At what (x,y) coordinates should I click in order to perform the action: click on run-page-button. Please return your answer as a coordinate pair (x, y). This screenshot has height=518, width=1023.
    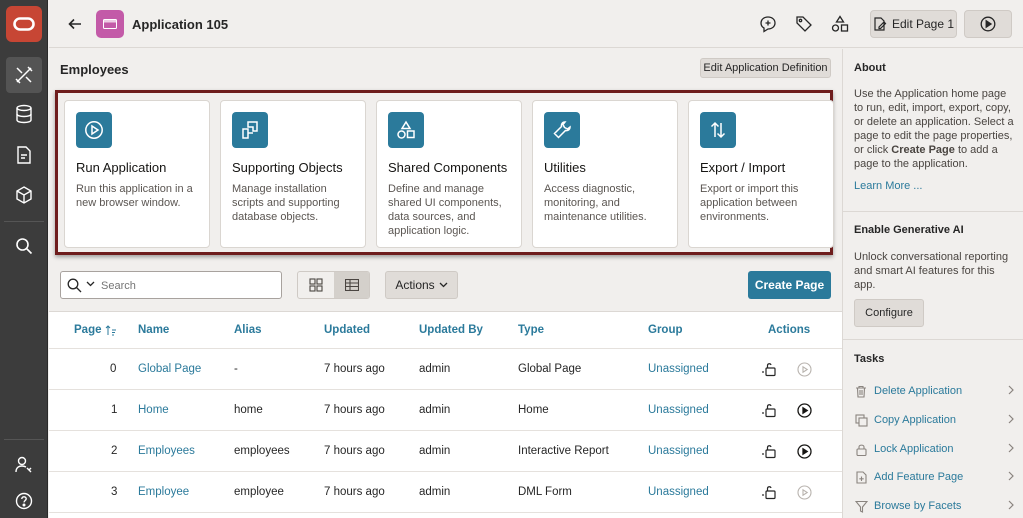
    Looking at the image, I should click on (988, 24).